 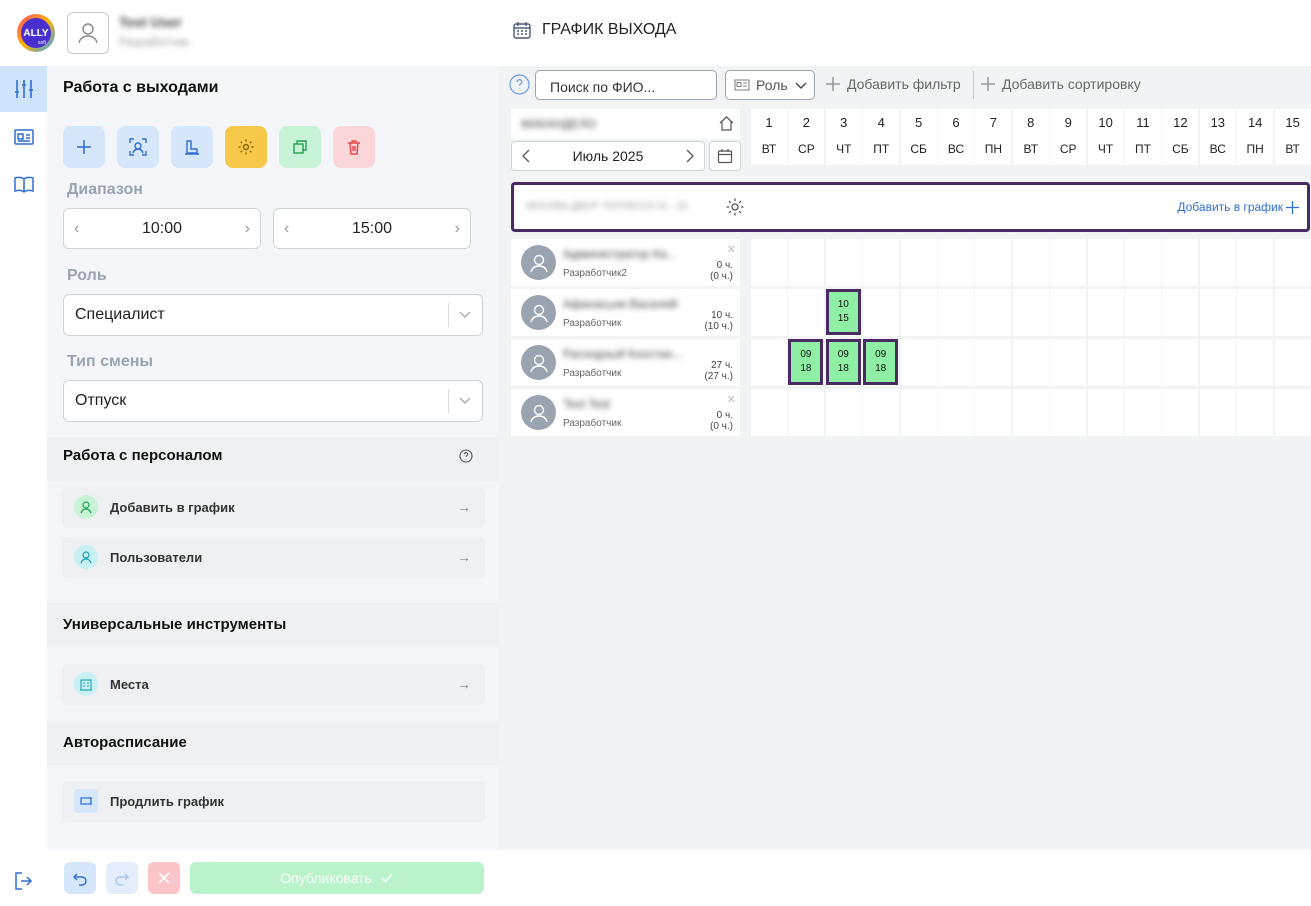 What do you see at coordinates (769, 137) in the screenshot?
I see `day-header: 1 ВТ` at bounding box center [769, 137].